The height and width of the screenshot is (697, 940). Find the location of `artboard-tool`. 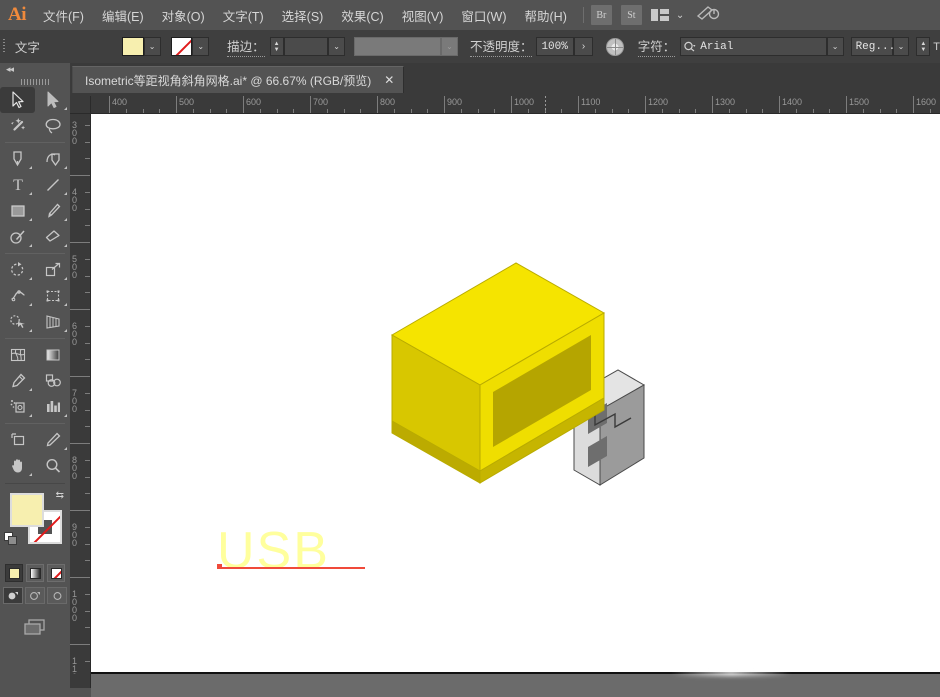

artboard-tool is located at coordinates (17, 440).